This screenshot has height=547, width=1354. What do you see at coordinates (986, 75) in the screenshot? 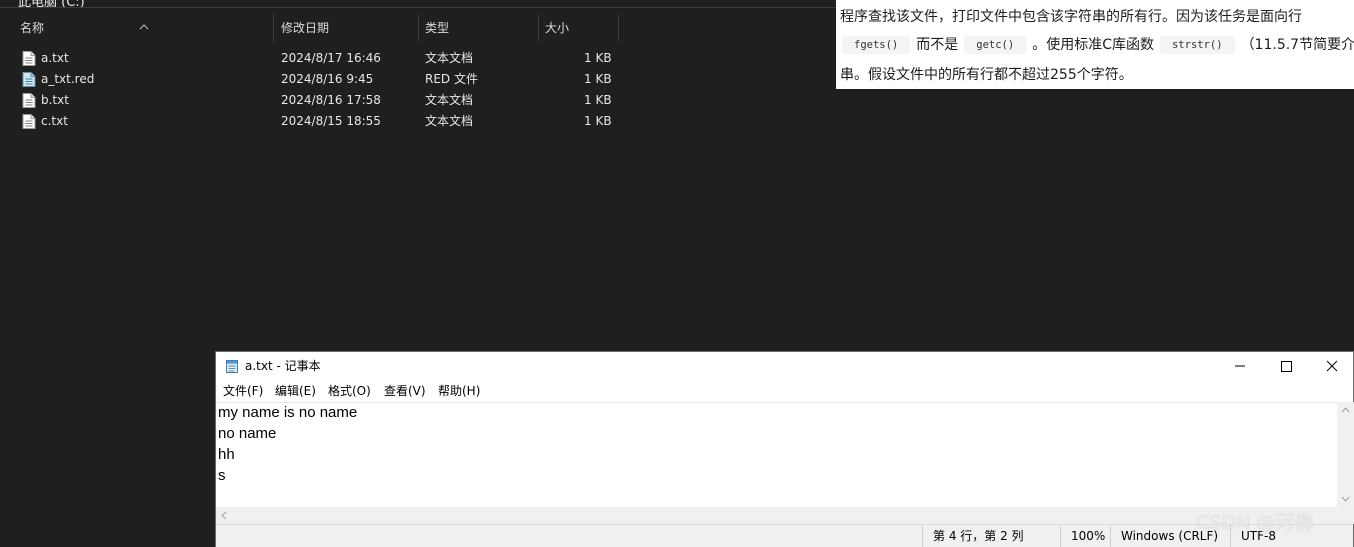
I see `doc-line-3: 串。假设文件中的所有行都不超过255个字符。` at bounding box center [986, 75].